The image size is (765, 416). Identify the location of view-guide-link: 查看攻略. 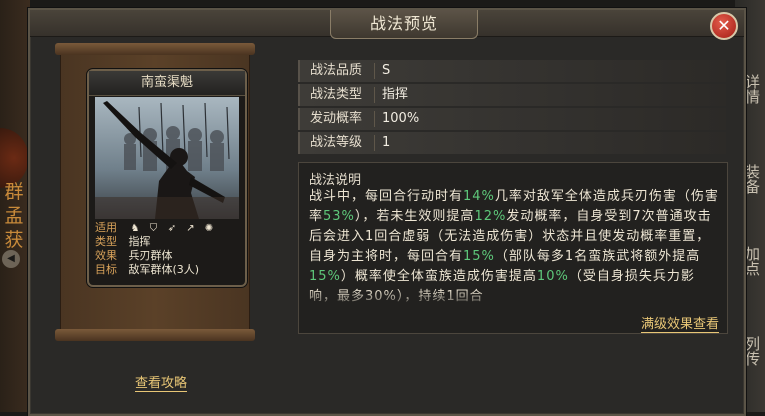
(161, 382).